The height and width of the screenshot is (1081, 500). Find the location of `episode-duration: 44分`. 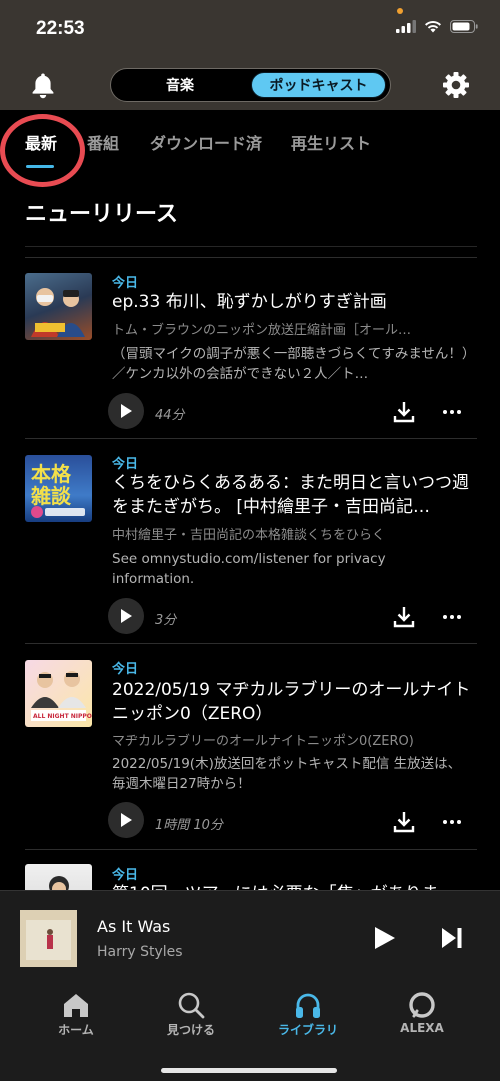

episode-duration: 44分 is located at coordinates (170, 415).